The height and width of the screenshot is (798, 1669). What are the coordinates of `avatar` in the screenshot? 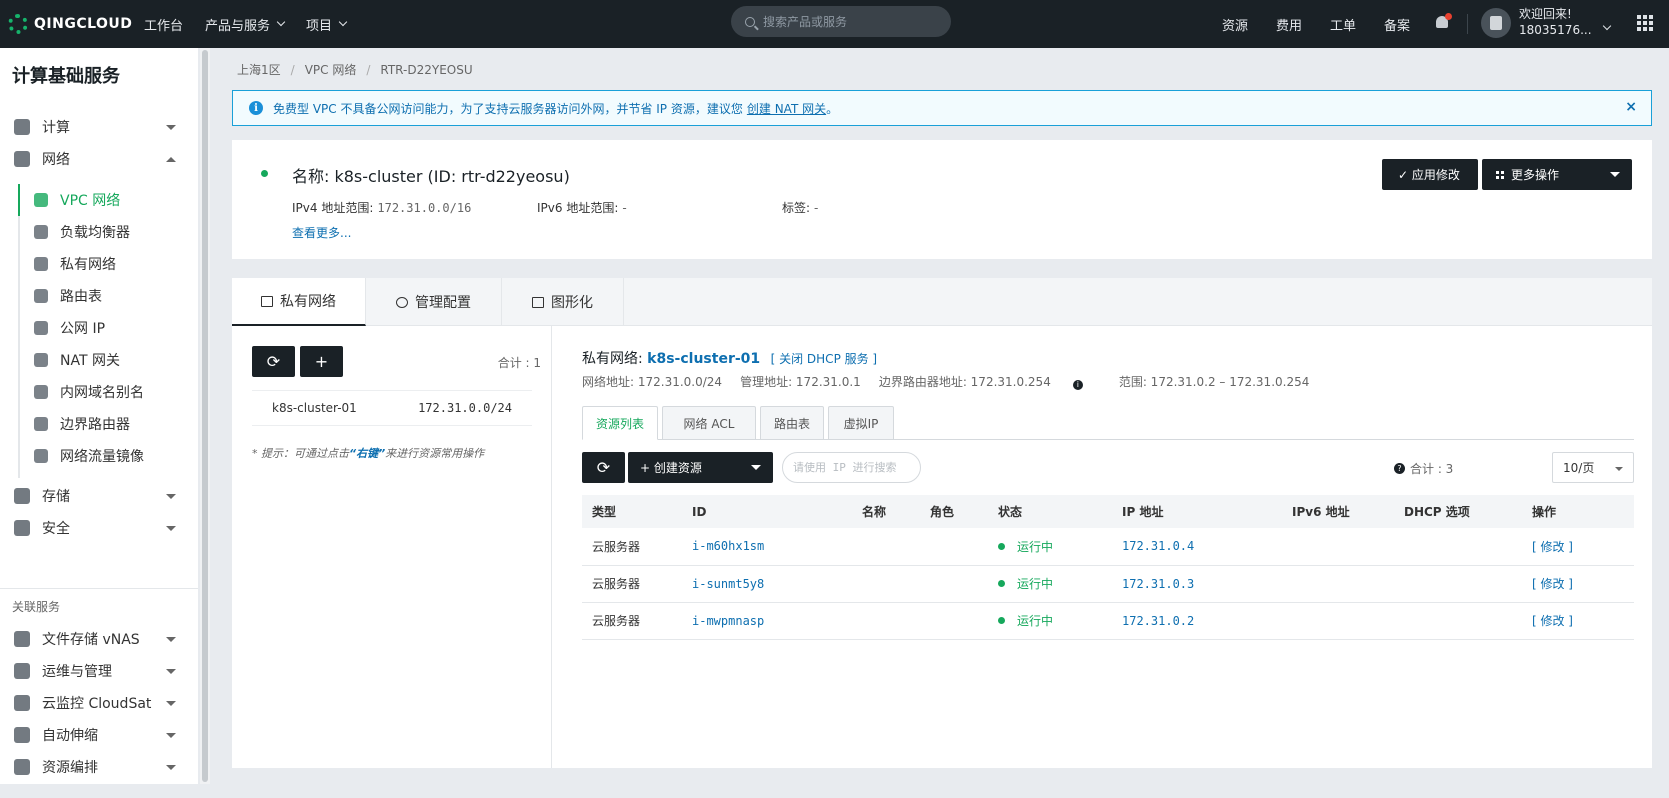 It's located at (1496, 23).